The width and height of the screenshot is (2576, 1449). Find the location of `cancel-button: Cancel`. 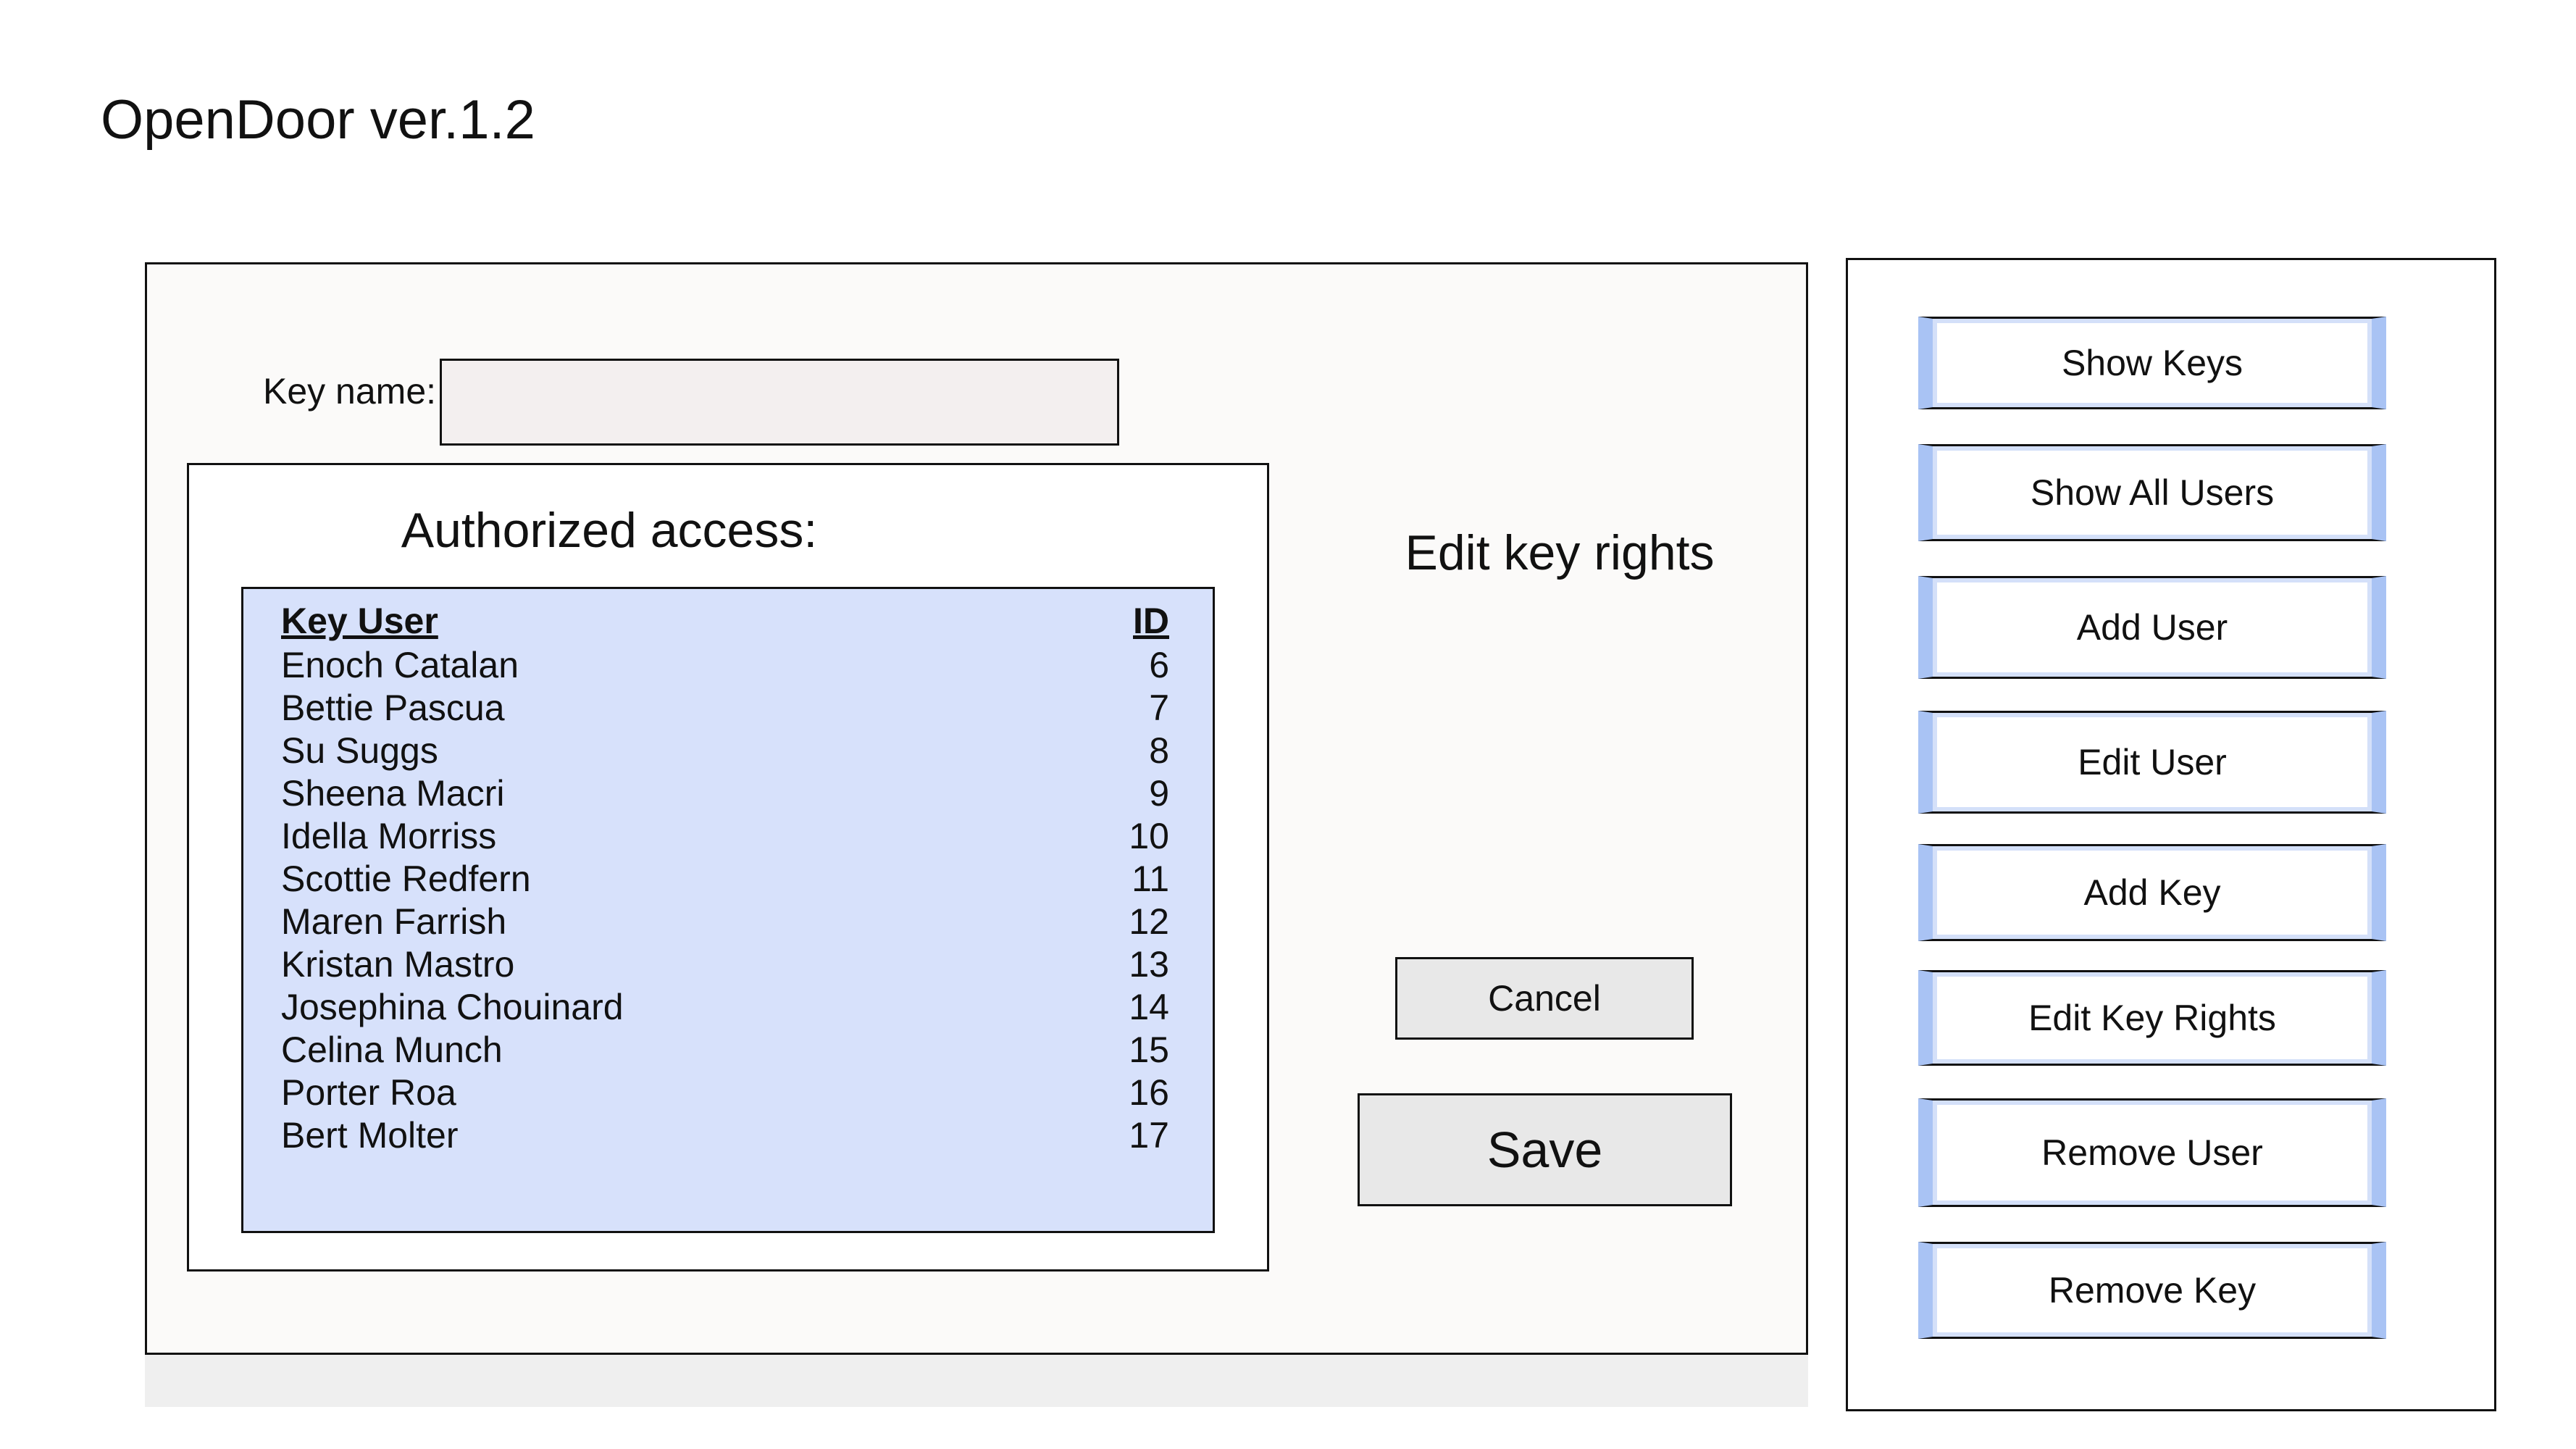

cancel-button: Cancel is located at coordinates (1545, 999).